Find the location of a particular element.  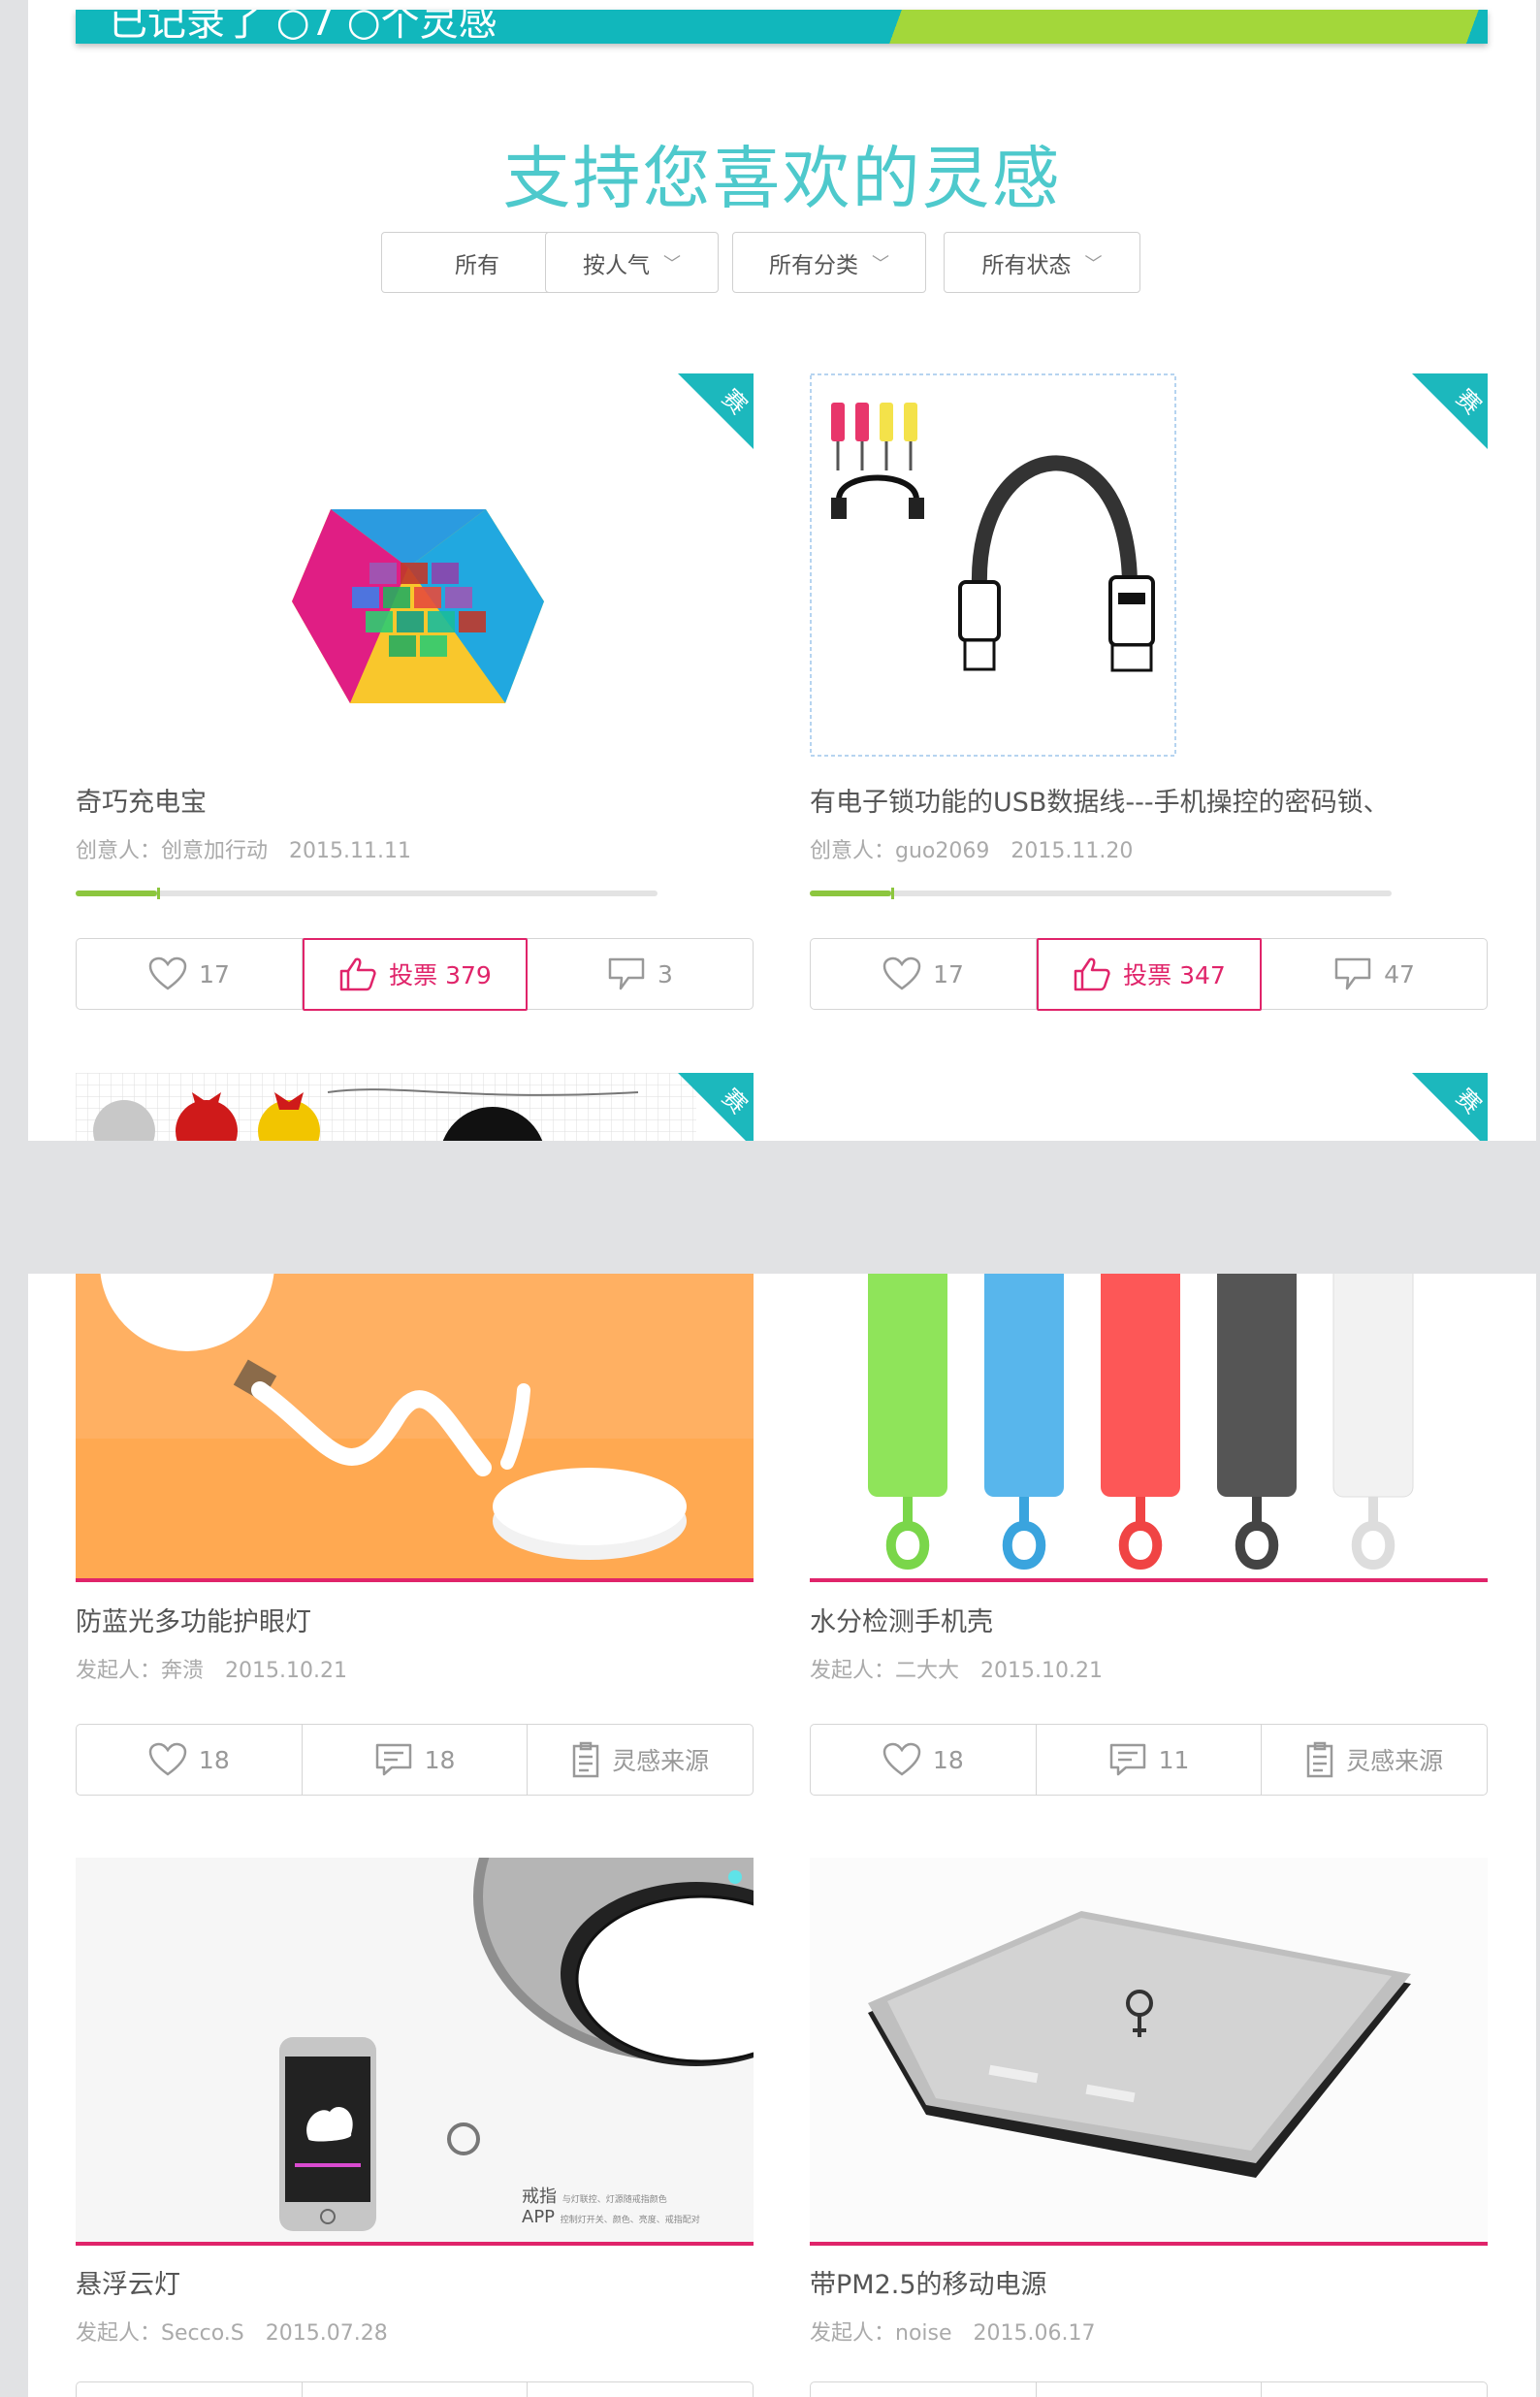

card-meta: 发起人：二大大 2015.10.21 is located at coordinates (957, 1671).